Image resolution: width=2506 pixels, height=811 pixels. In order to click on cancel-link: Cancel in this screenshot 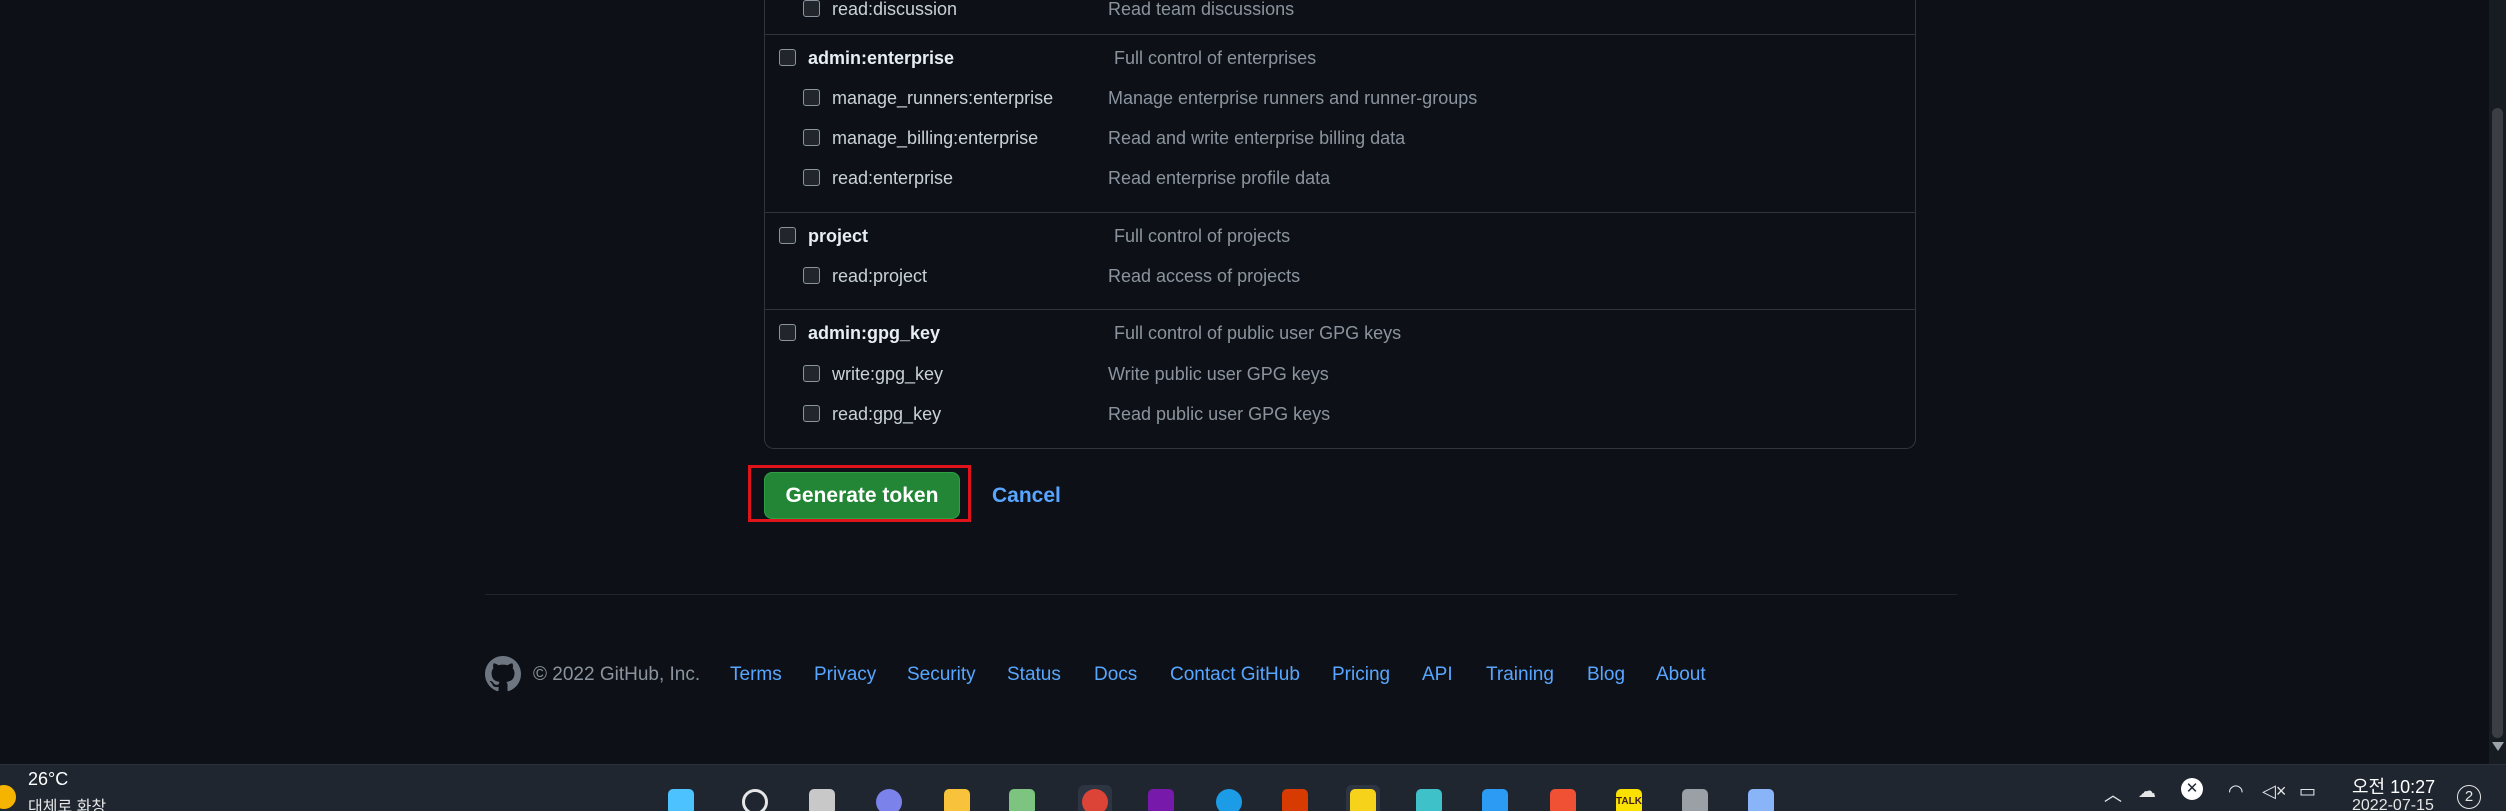, I will do `click(1026, 496)`.